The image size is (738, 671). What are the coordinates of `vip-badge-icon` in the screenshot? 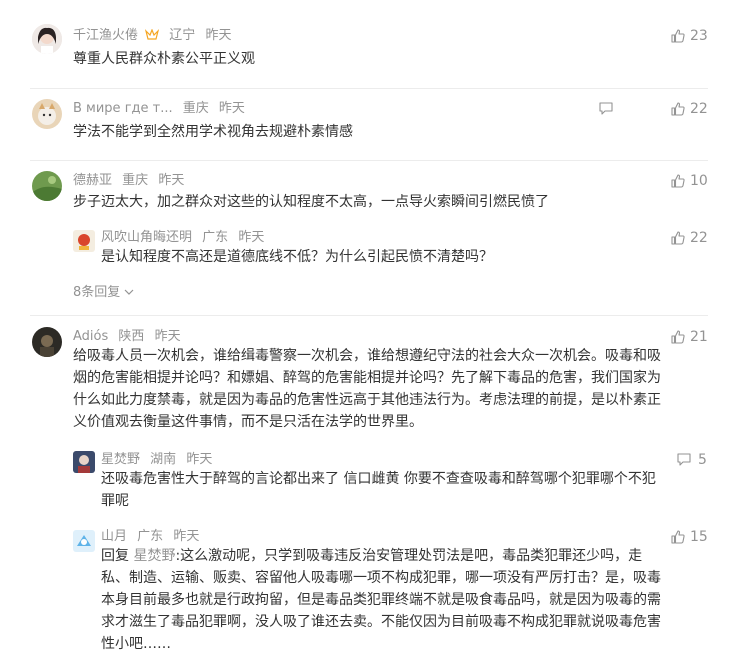 It's located at (152, 37).